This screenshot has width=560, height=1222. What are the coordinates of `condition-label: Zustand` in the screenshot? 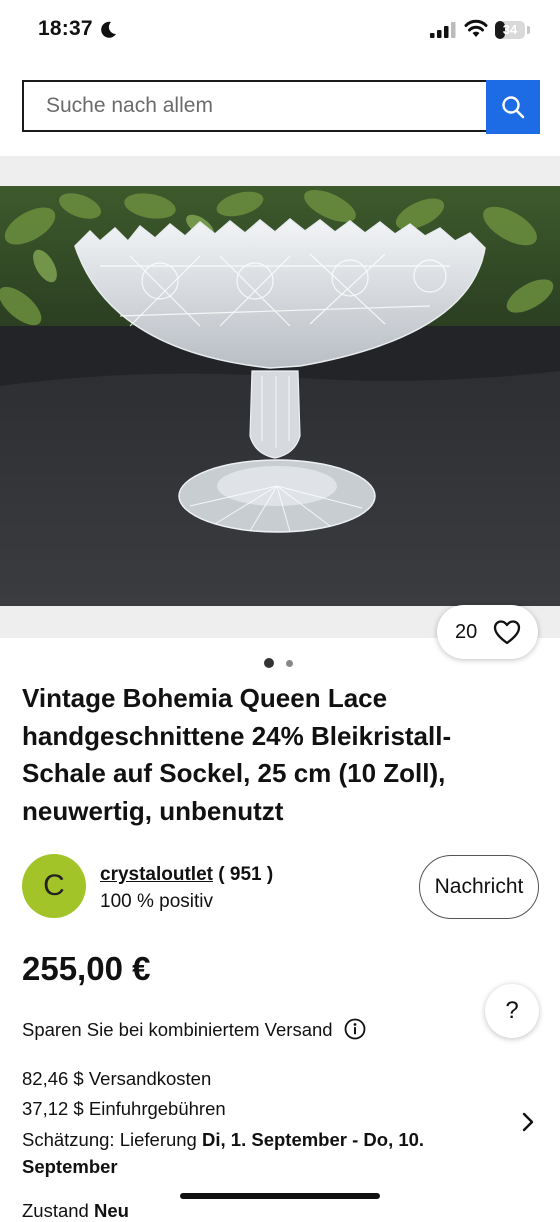 It's located at (58, 1210).